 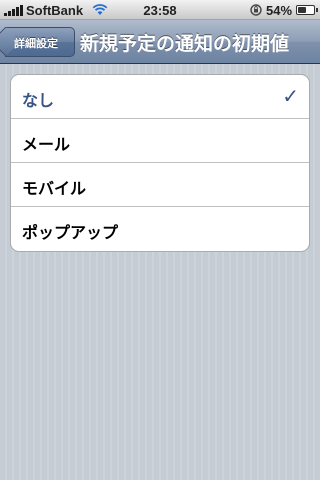 I want to click on option-label: メール, so click(x=46, y=144).